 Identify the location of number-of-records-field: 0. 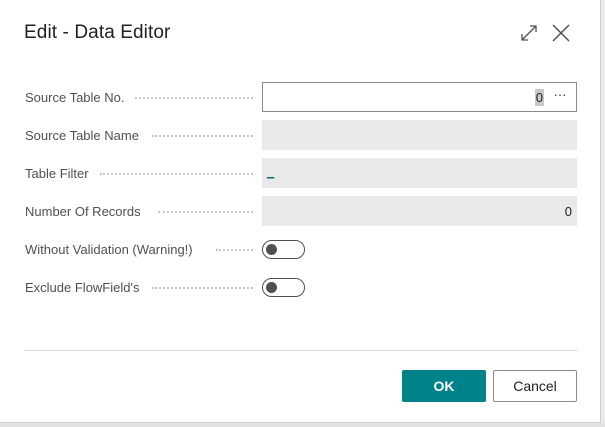
(419, 211).